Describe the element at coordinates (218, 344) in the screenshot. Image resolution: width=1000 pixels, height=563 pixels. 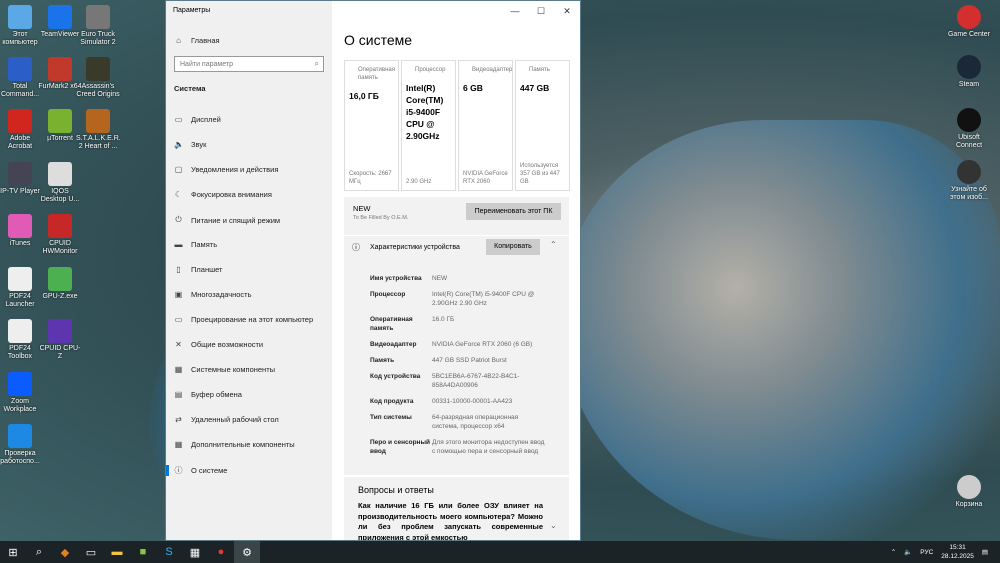
I see `sidebar-item: ✕ Общие возможности` at that location.